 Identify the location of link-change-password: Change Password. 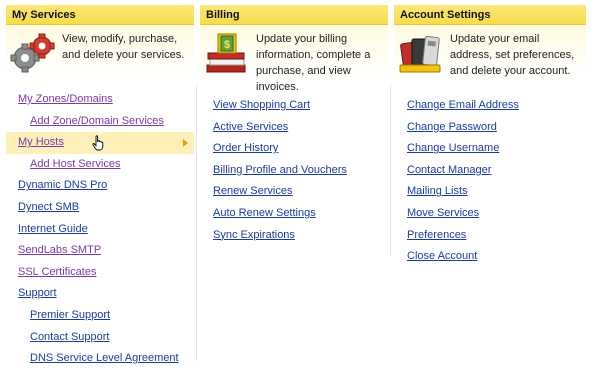
(490, 128).